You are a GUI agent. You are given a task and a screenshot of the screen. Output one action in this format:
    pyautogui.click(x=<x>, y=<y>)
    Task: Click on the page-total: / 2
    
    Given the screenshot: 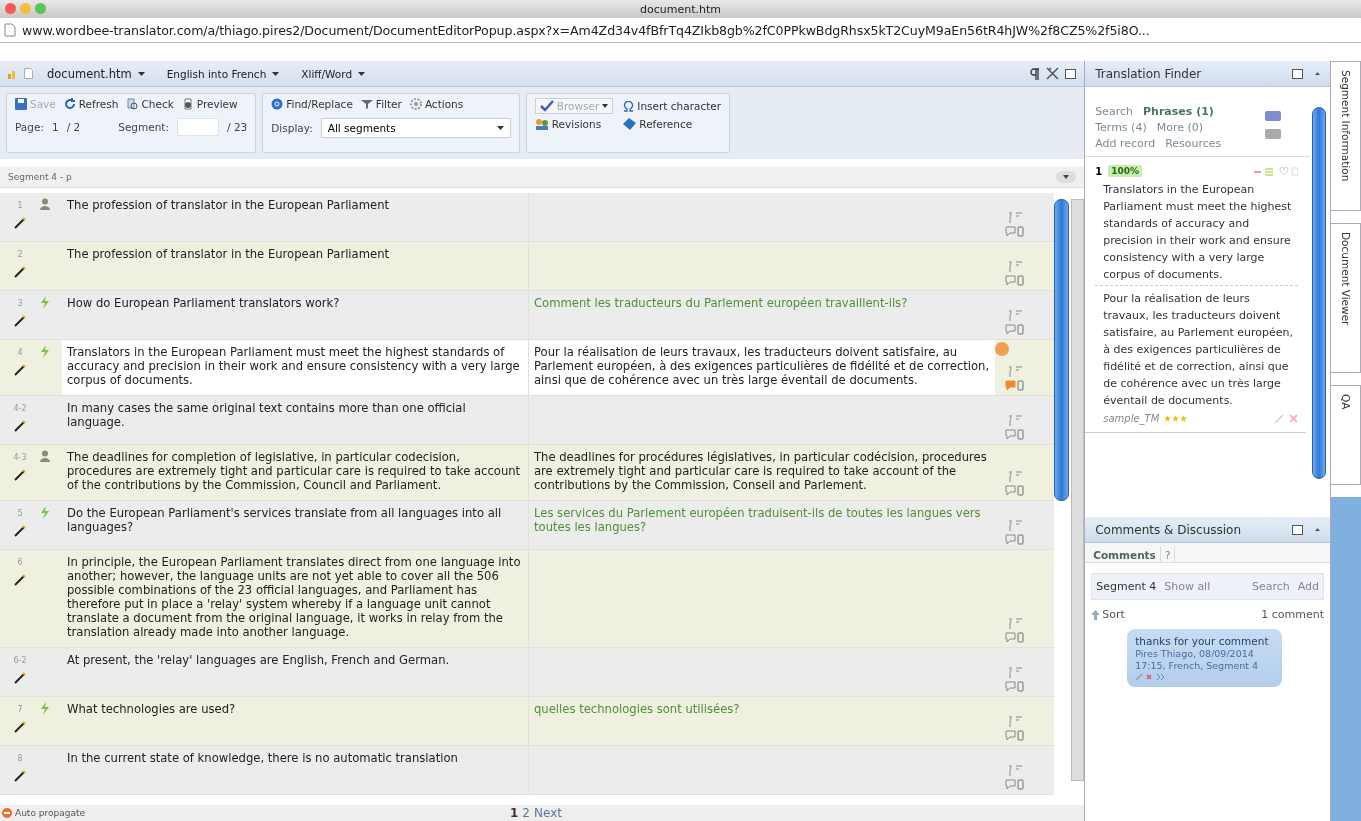 What is the action you would take?
    pyautogui.click(x=73, y=127)
    